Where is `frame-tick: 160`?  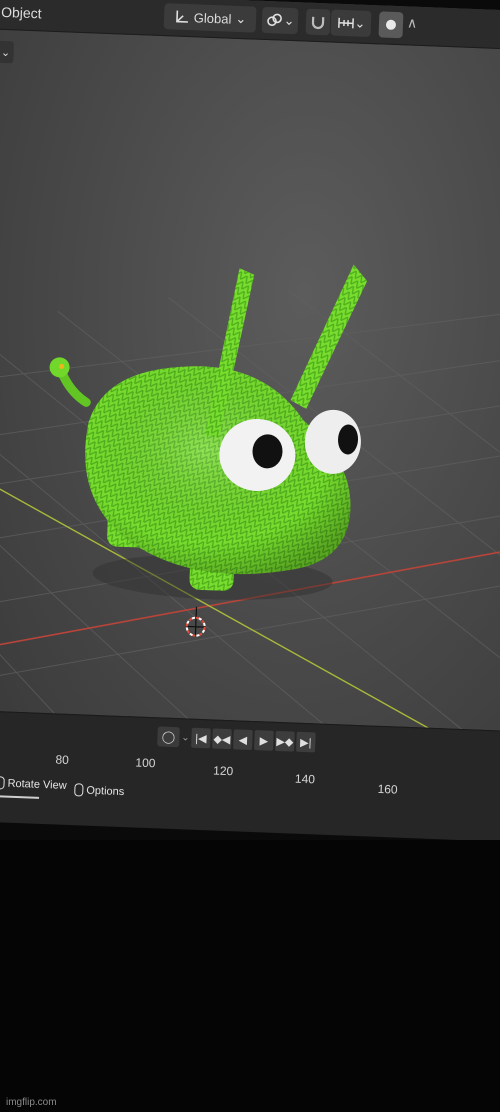 frame-tick: 160 is located at coordinates (387, 789).